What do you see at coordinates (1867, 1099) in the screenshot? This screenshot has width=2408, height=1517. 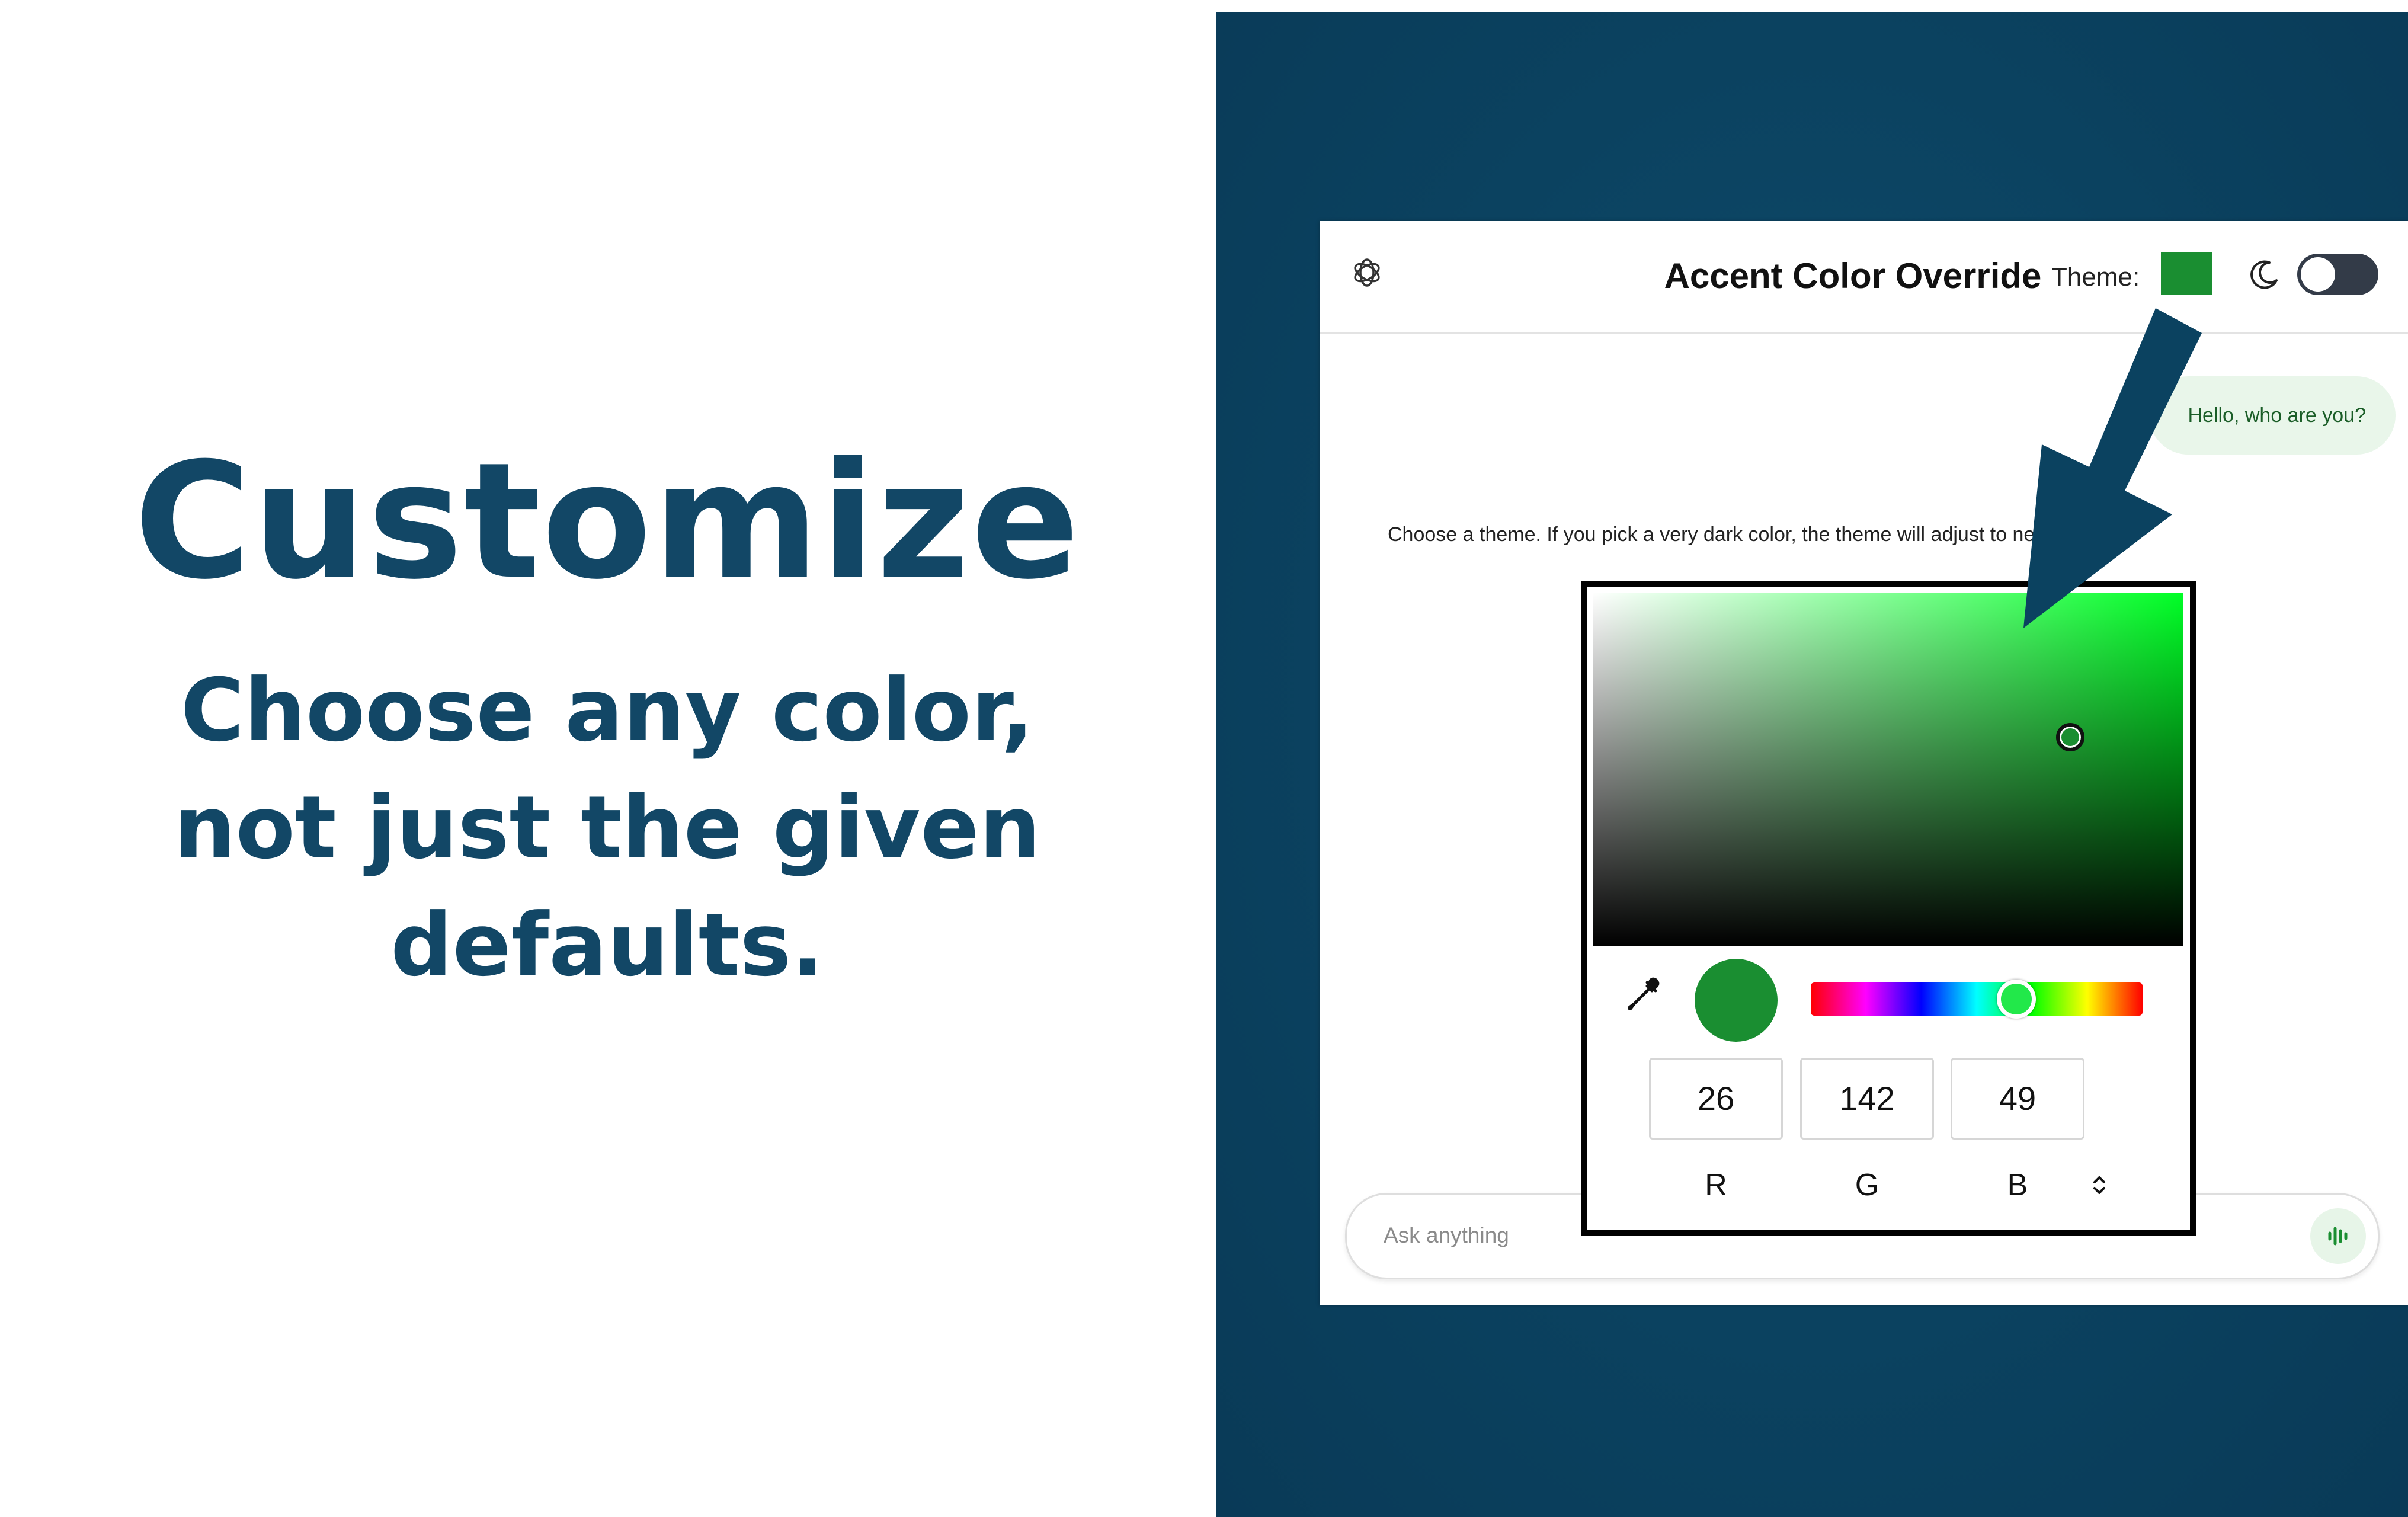 I see `green-input: 142` at bounding box center [1867, 1099].